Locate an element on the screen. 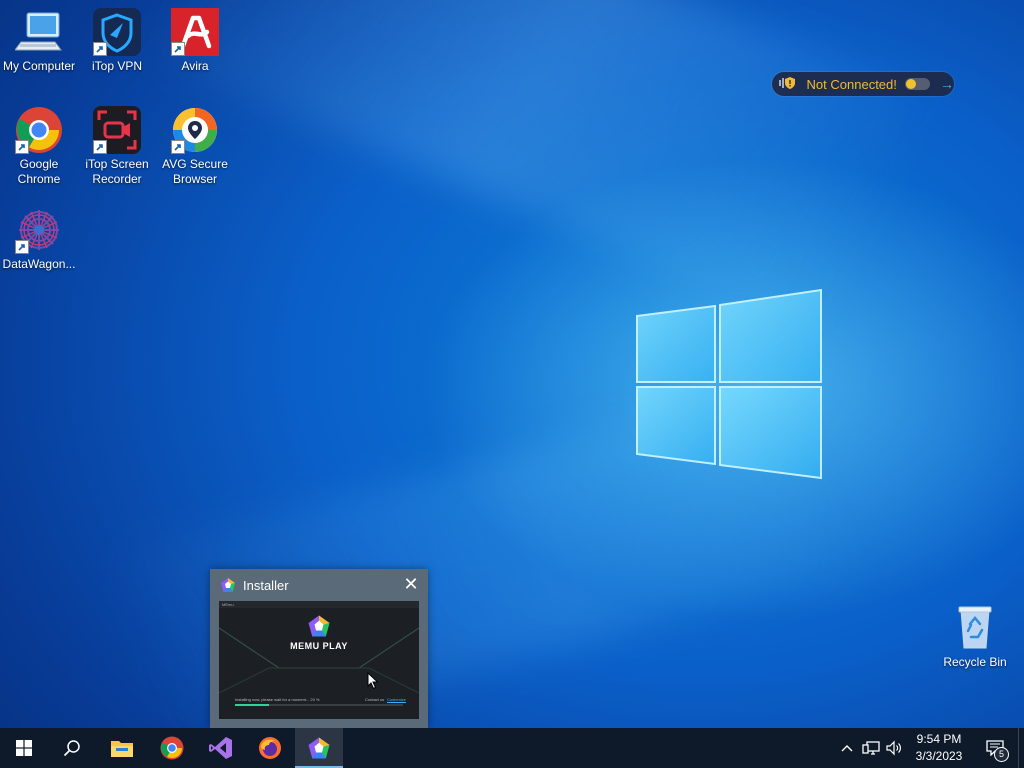  clock-date: 3/3/2023 is located at coordinates (939, 756).